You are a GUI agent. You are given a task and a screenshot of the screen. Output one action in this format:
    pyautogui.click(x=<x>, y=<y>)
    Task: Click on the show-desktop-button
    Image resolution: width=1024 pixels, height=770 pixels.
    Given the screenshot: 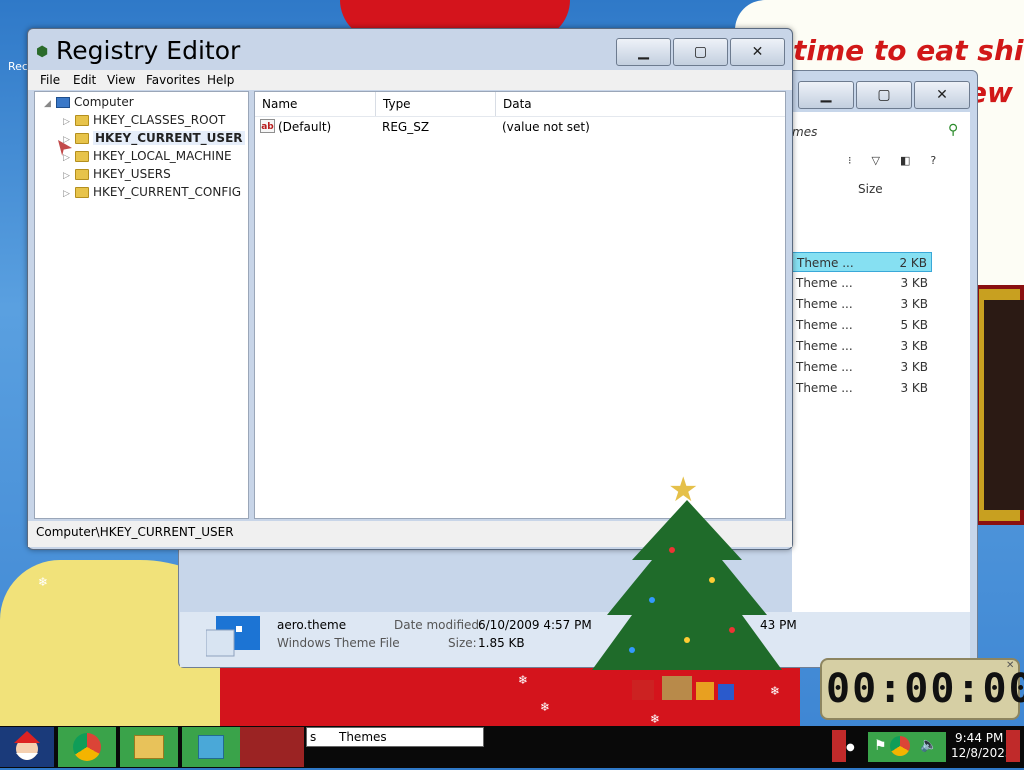 What is the action you would take?
    pyautogui.click(x=1013, y=746)
    